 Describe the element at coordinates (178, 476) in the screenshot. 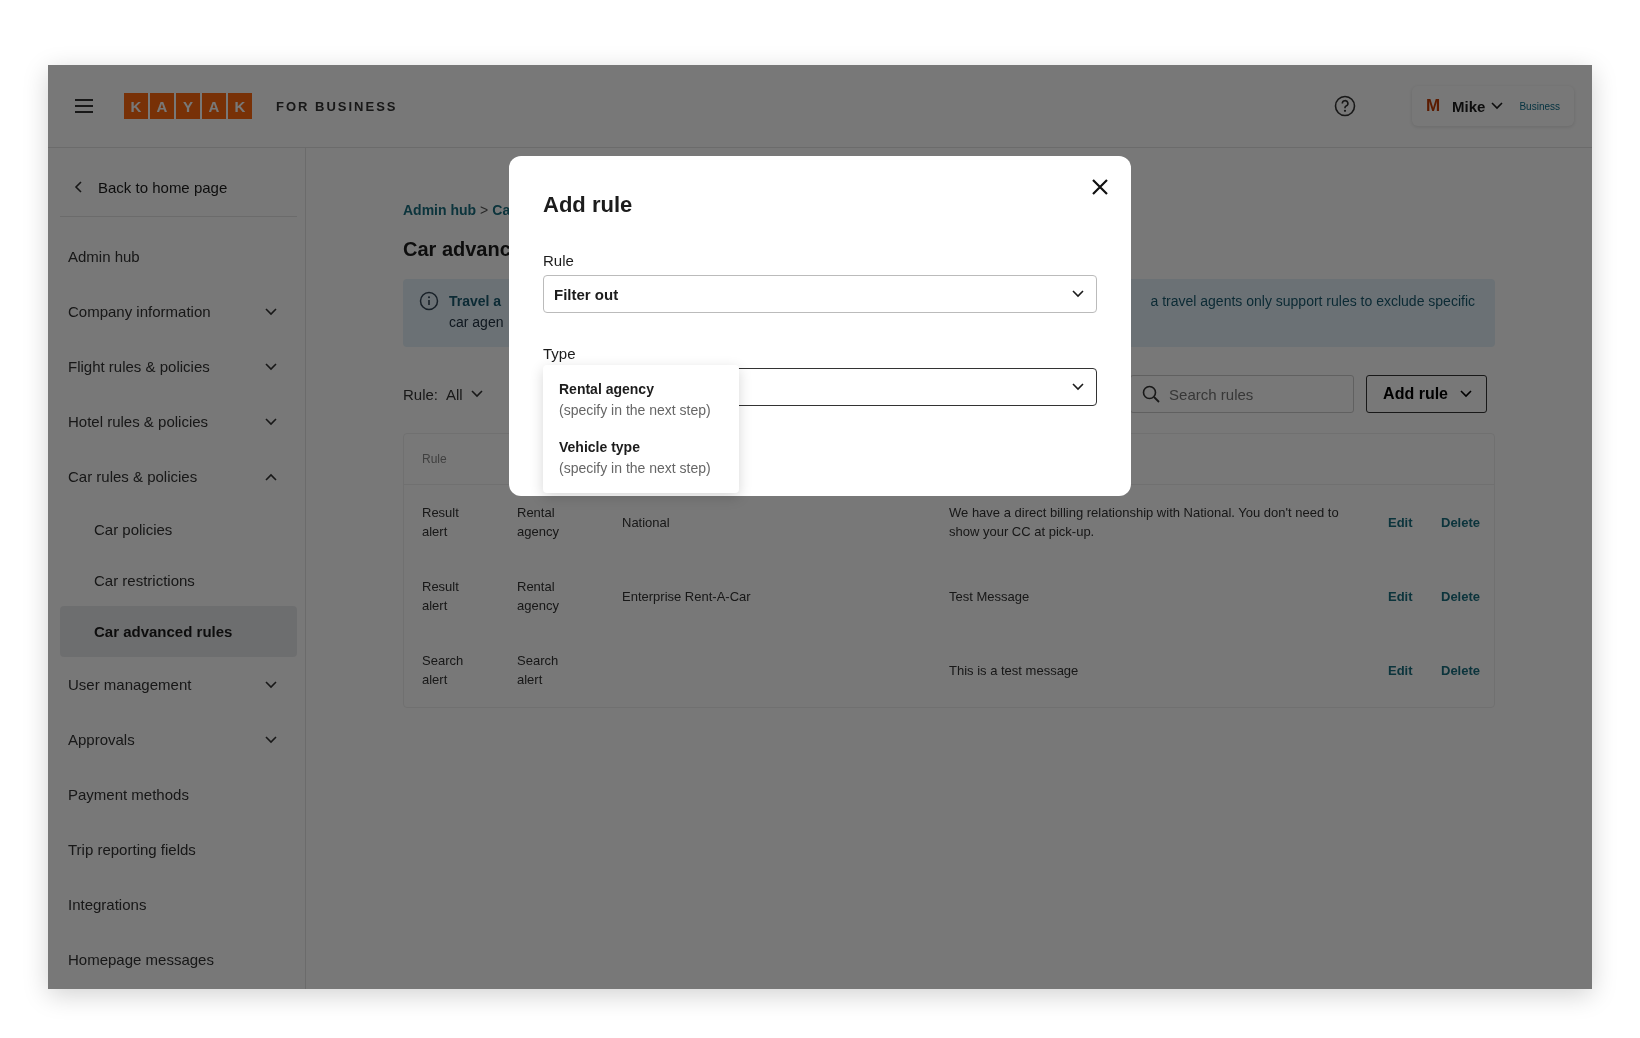

I see `sidebar-item: Car rules & policies` at that location.